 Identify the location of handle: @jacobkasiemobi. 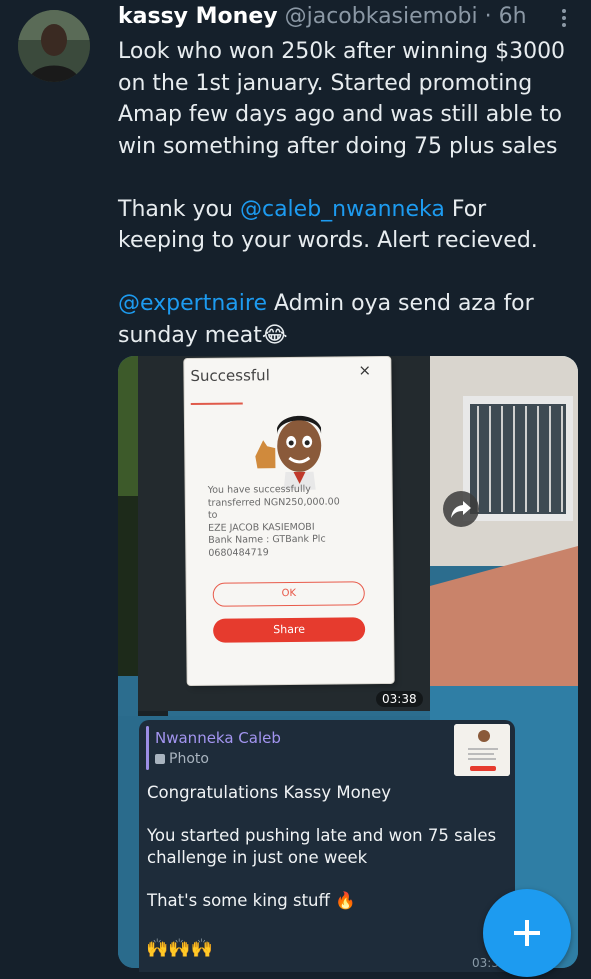
(381, 16).